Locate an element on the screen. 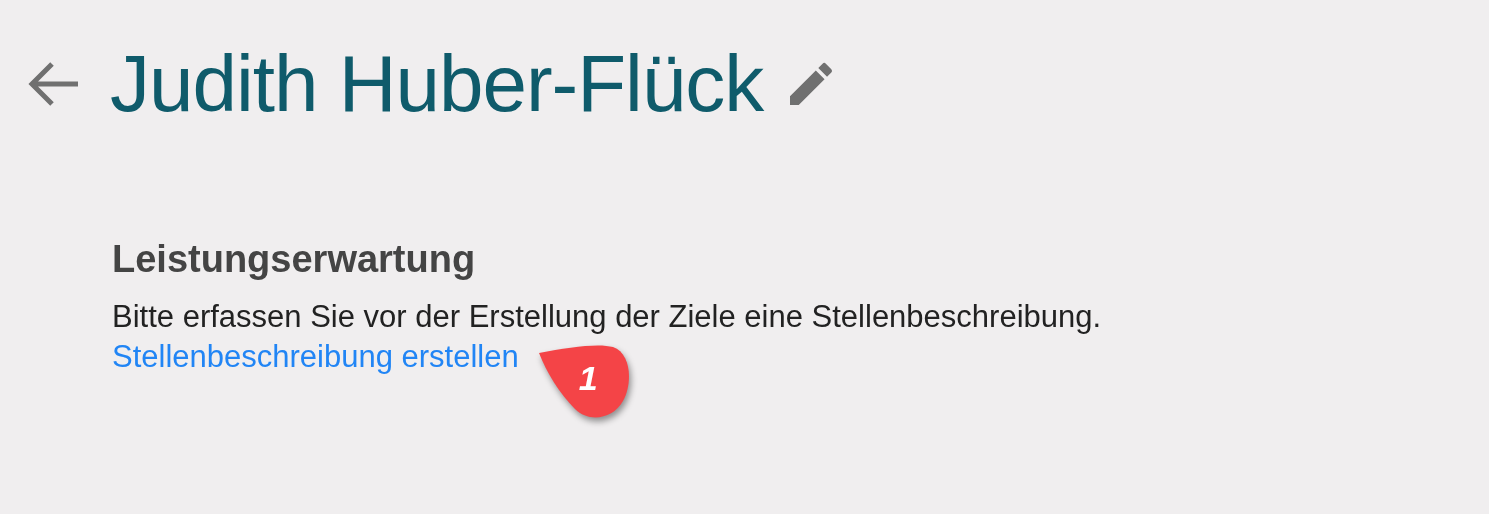  page-title: Judith Huber-Flück is located at coordinates (437, 84).